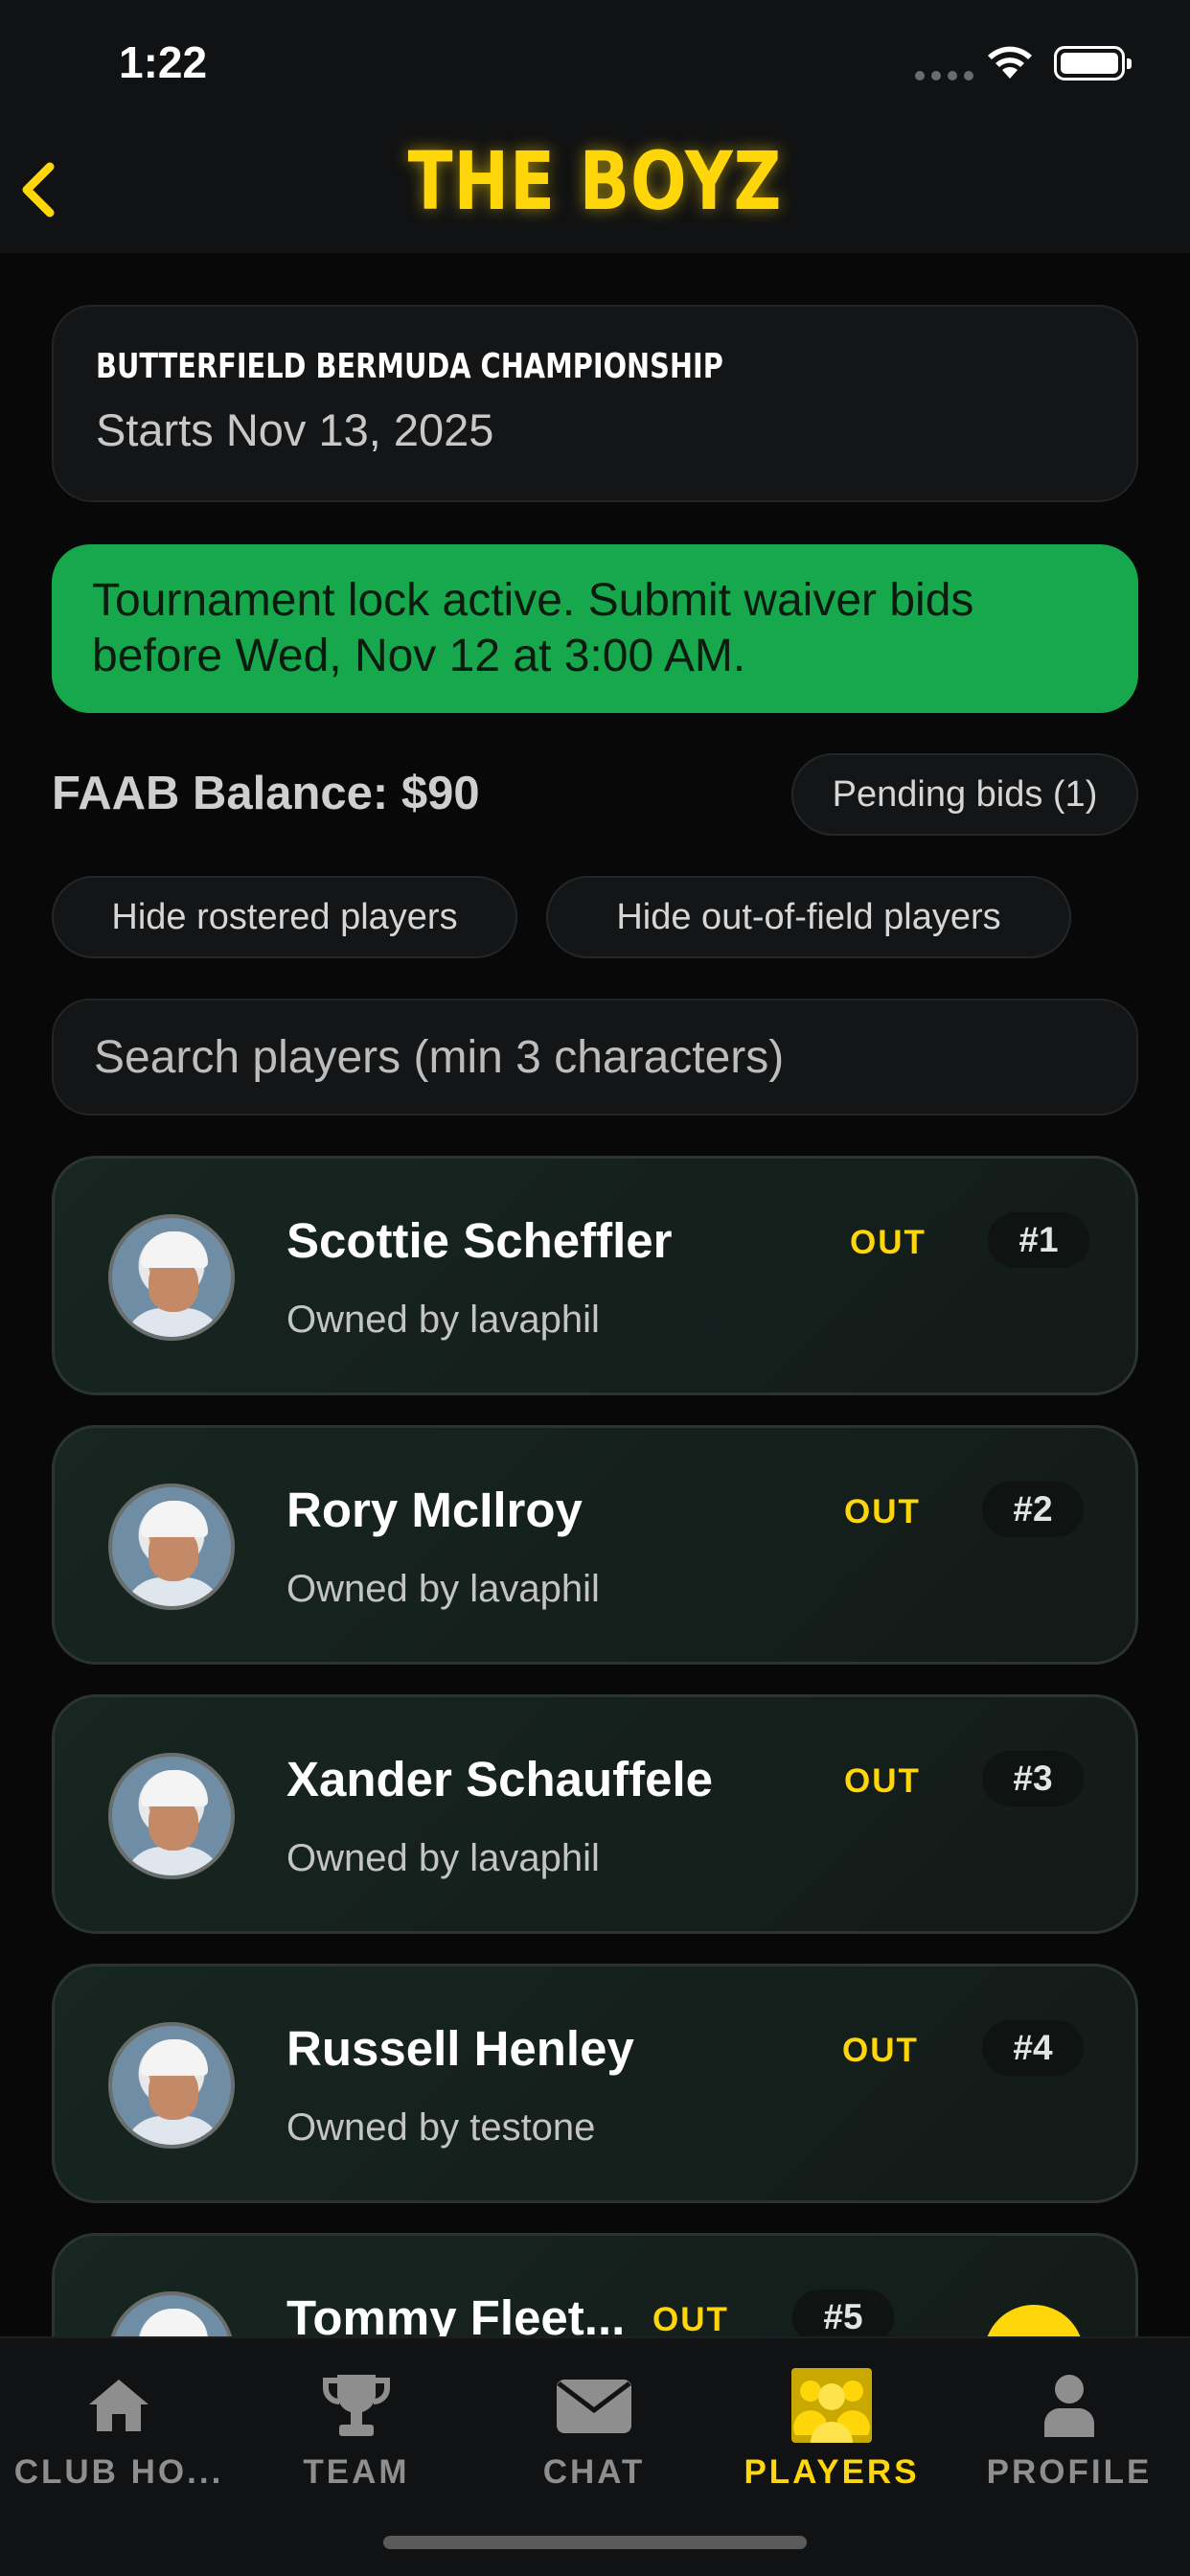  I want to click on player-rank-badge: #3, so click(1033, 1778).